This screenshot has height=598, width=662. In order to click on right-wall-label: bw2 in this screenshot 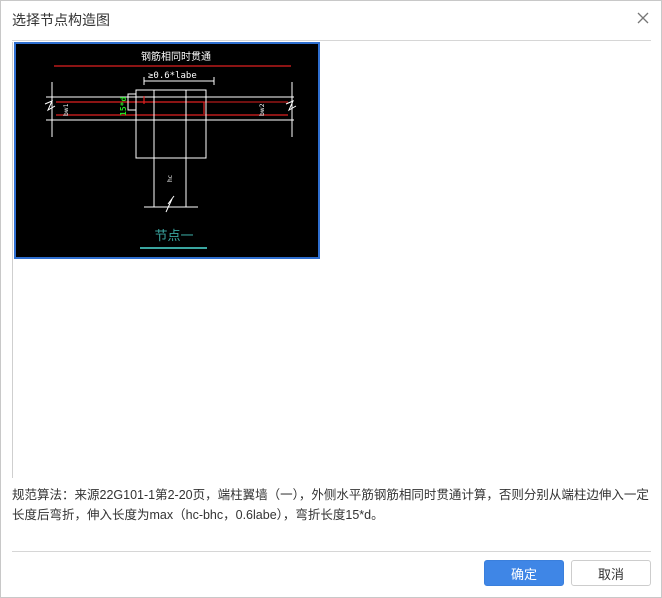, I will do `click(262, 109)`.